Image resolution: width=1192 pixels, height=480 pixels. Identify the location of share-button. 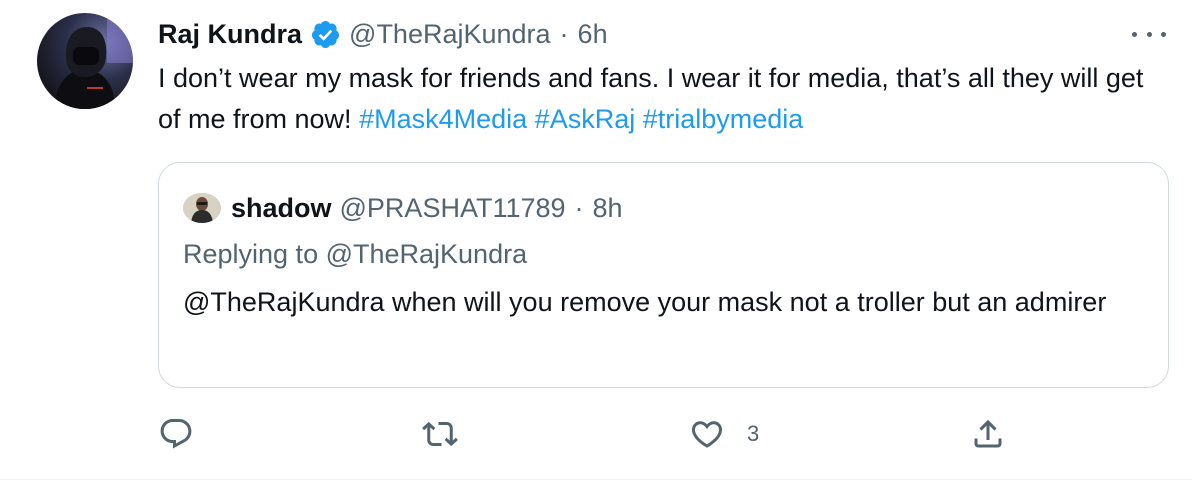
(999, 434).